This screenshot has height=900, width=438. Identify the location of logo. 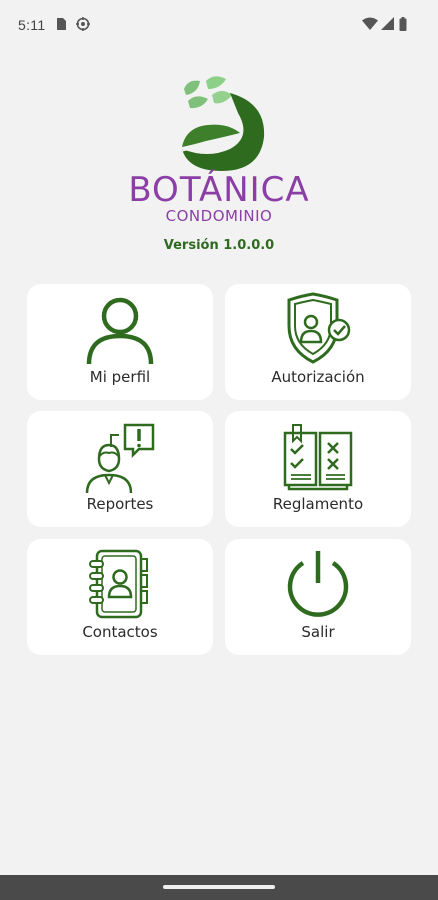
(220, 127).